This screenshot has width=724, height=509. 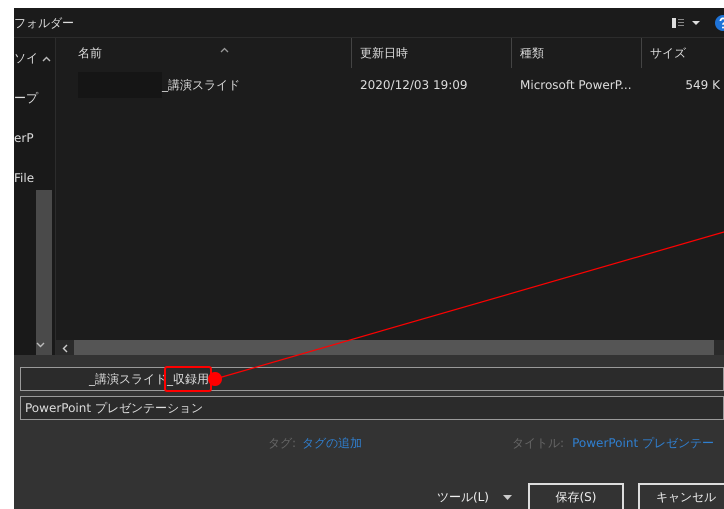 I want to click on save-button: 保存(S), so click(x=576, y=496).